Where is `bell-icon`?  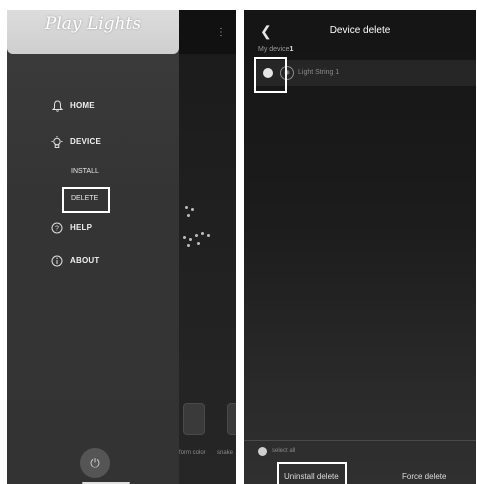
bell-icon is located at coordinates (57, 106).